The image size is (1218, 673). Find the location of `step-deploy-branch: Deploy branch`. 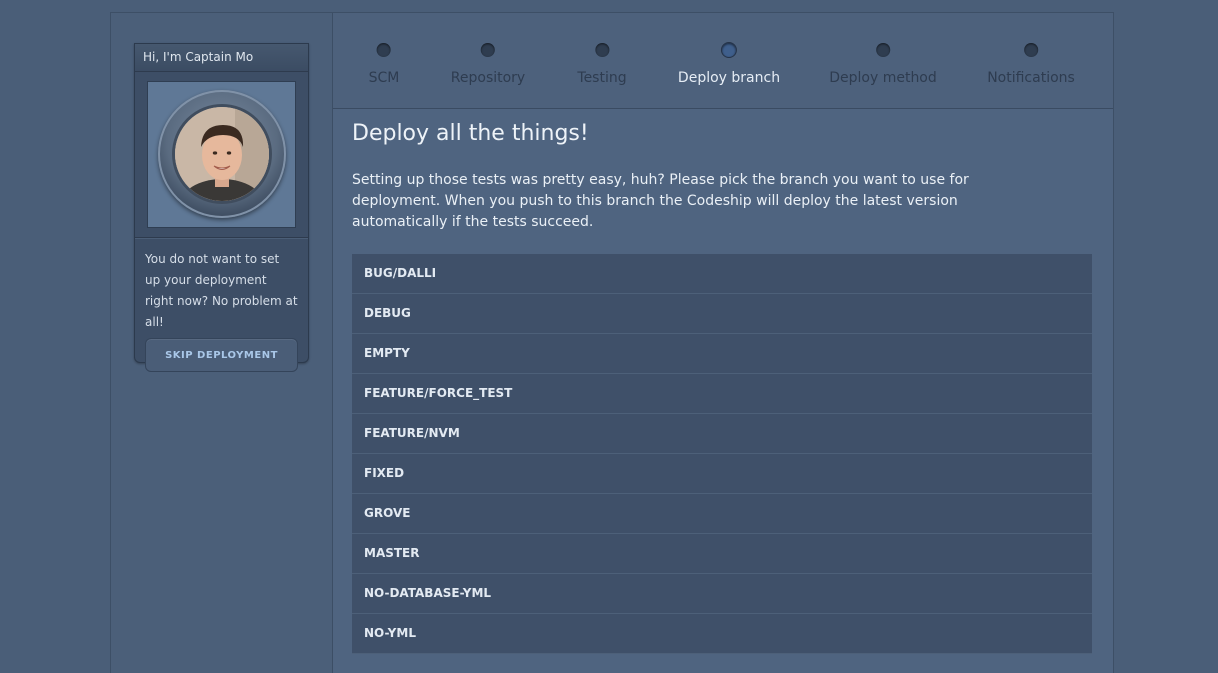

step-deploy-branch: Deploy branch is located at coordinates (729, 64).